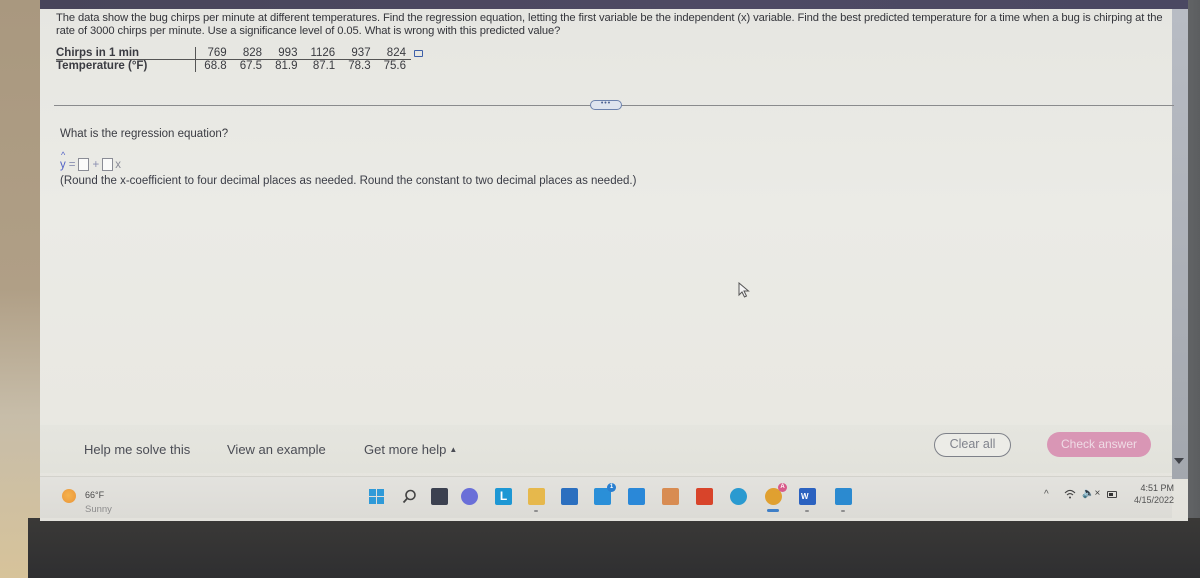 Image resolution: width=1200 pixels, height=578 pixels. Describe the element at coordinates (439, 496) in the screenshot. I see `task-view-icon` at that location.